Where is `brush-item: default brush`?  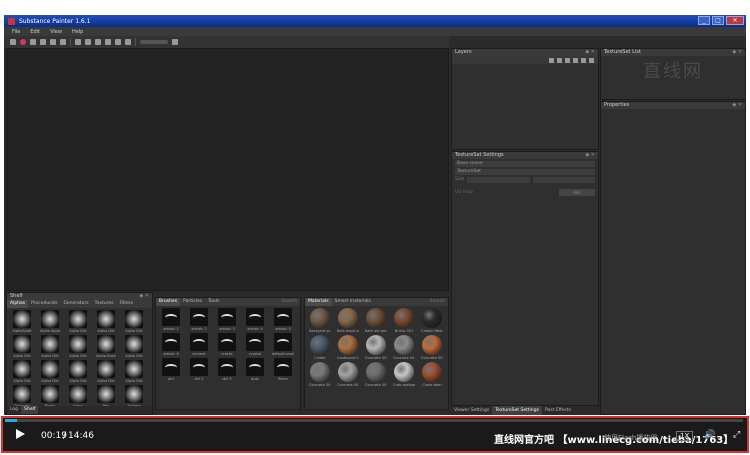 brush-item: default brush is located at coordinates (283, 344).